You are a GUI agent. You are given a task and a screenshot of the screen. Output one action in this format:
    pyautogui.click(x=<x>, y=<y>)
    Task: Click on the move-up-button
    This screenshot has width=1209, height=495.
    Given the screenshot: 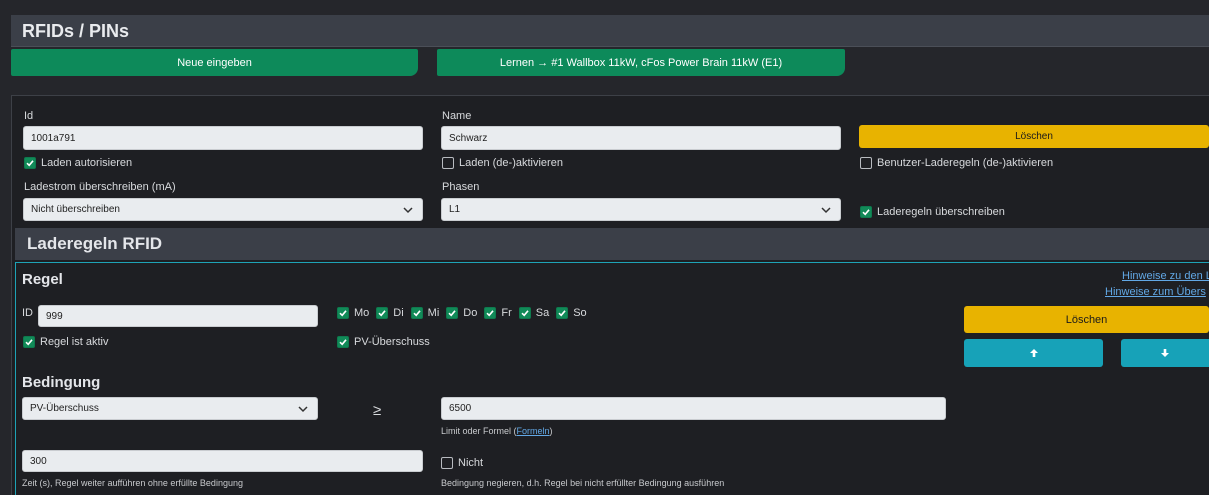 What is the action you would take?
    pyautogui.click(x=1033, y=353)
    